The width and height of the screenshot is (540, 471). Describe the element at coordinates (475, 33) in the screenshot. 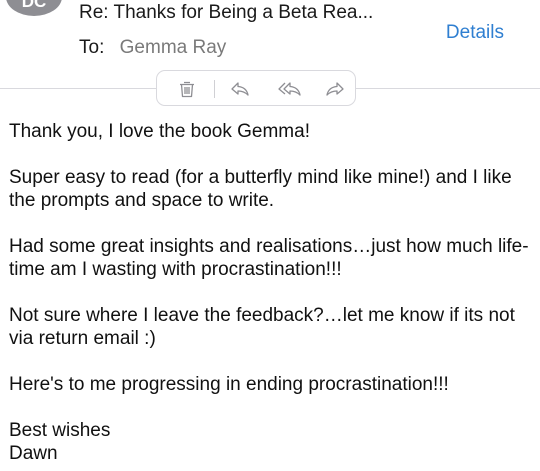

I see `details-link: Details` at that location.